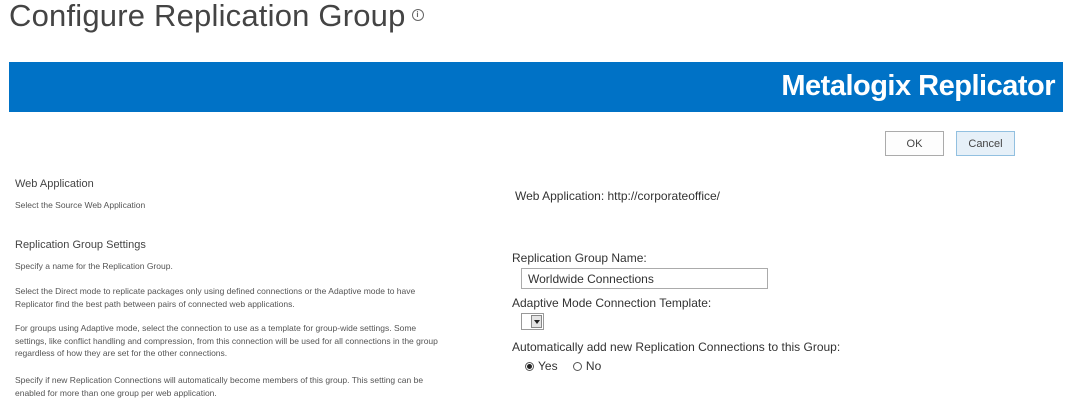  Describe the element at coordinates (593, 366) in the screenshot. I see `radio-no-label: No` at that location.